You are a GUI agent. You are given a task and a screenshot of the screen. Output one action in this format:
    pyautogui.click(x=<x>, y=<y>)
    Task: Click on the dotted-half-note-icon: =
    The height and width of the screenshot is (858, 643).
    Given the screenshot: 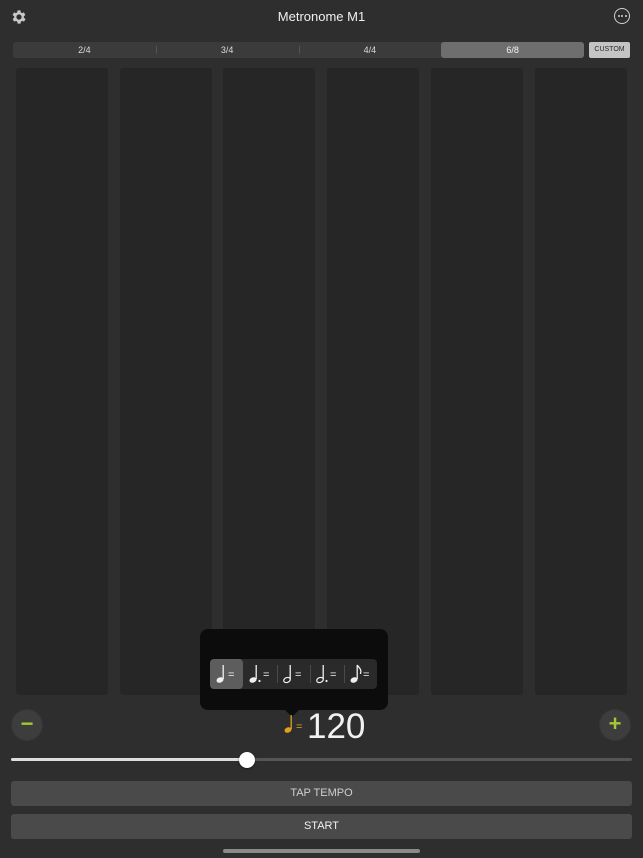 What is the action you would take?
    pyautogui.click(x=326, y=674)
    